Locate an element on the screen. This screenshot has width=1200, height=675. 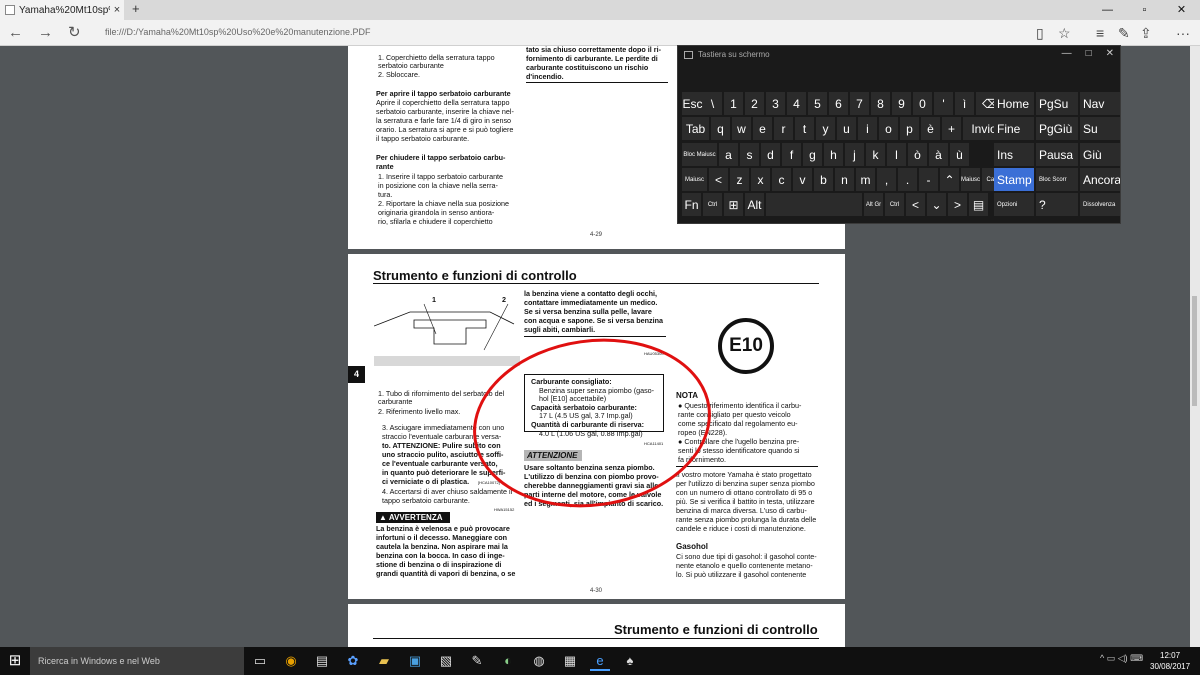
key-3-9: , is located at coordinates (886, 179).